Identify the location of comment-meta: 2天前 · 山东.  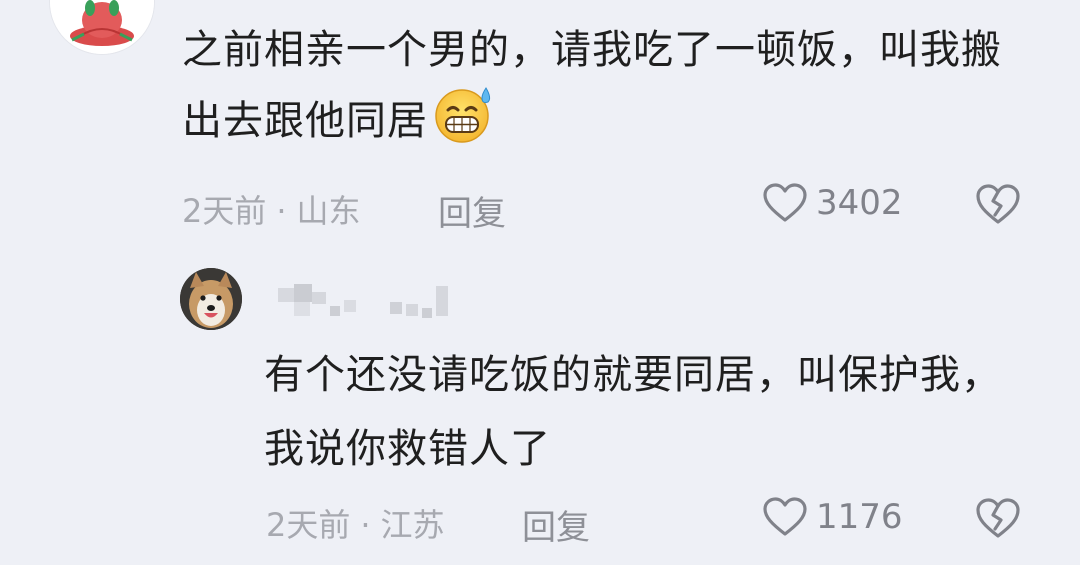
(271, 209).